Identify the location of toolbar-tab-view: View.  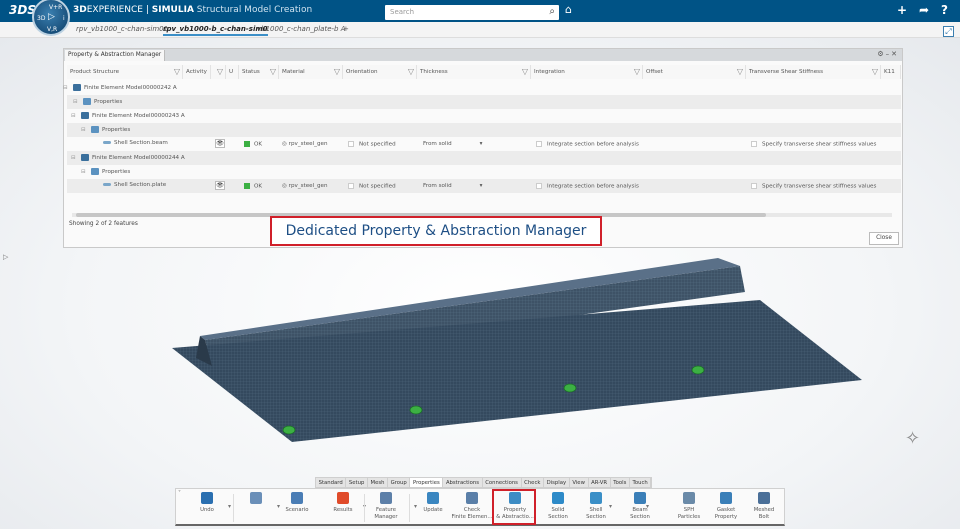
(579, 482).